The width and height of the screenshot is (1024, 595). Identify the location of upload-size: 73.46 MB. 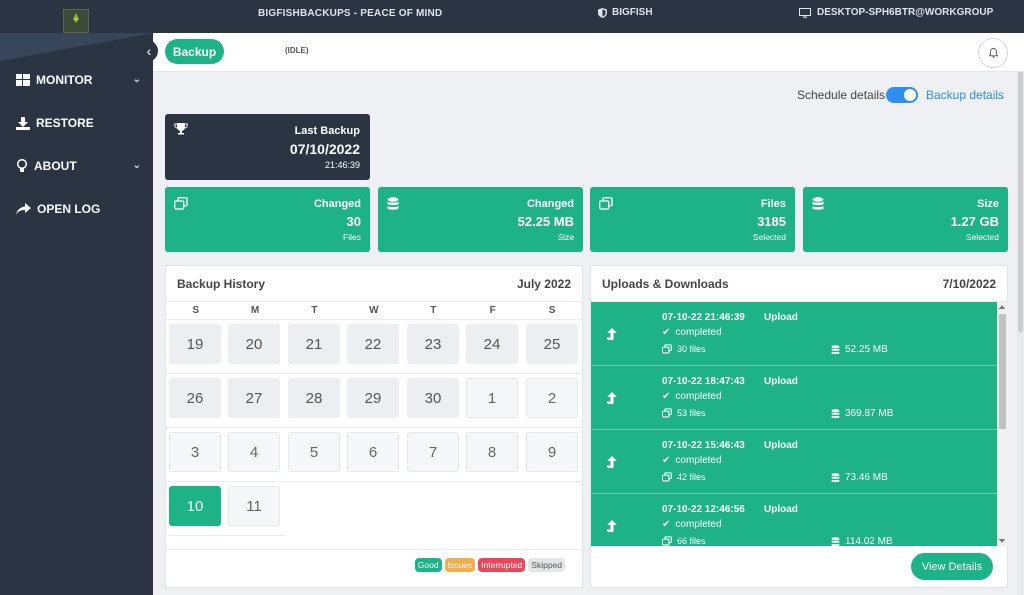
(859, 477).